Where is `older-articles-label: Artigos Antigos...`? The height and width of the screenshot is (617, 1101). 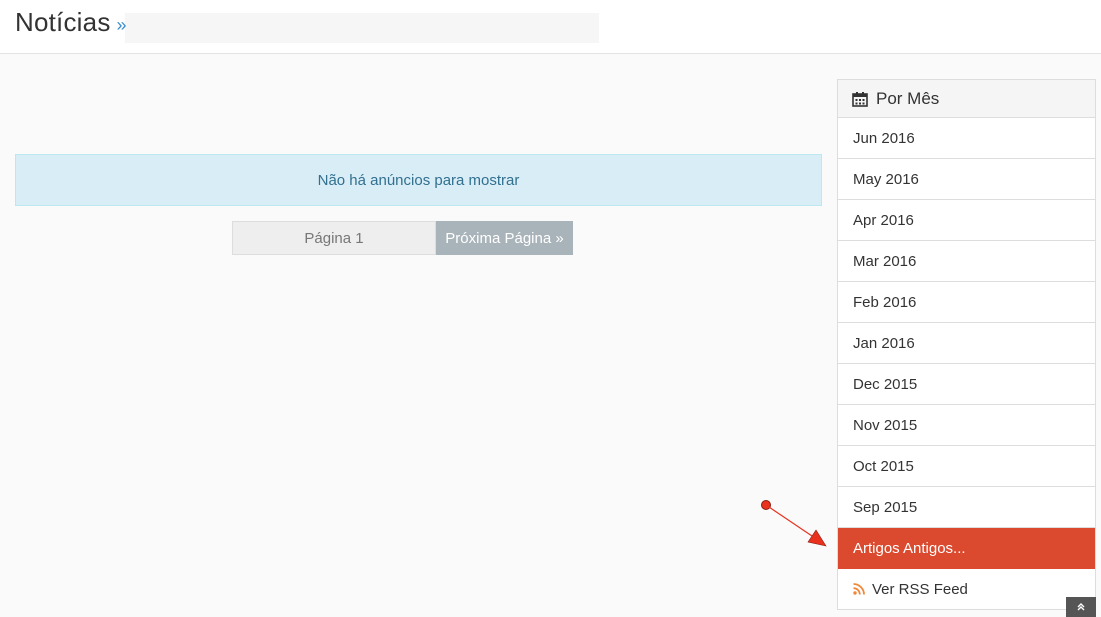 older-articles-label: Artigos Antigos... is located at coordinates (909, 548).